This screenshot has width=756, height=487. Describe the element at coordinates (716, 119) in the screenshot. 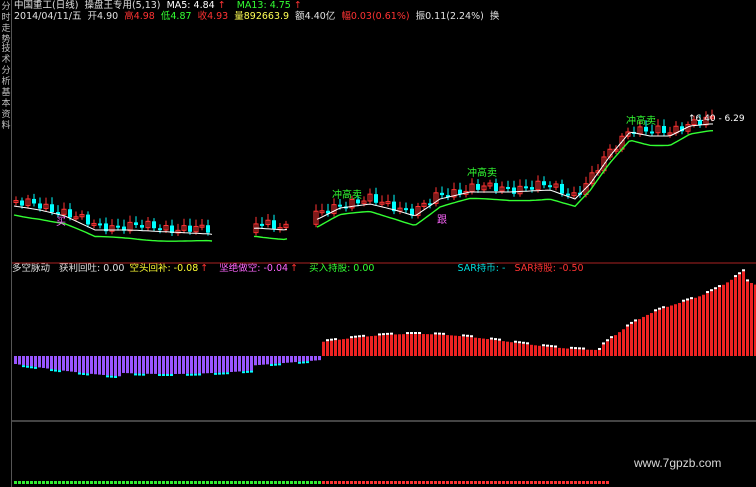

I see `peak-price-label: ↑6.40 - 6.29` at that location.